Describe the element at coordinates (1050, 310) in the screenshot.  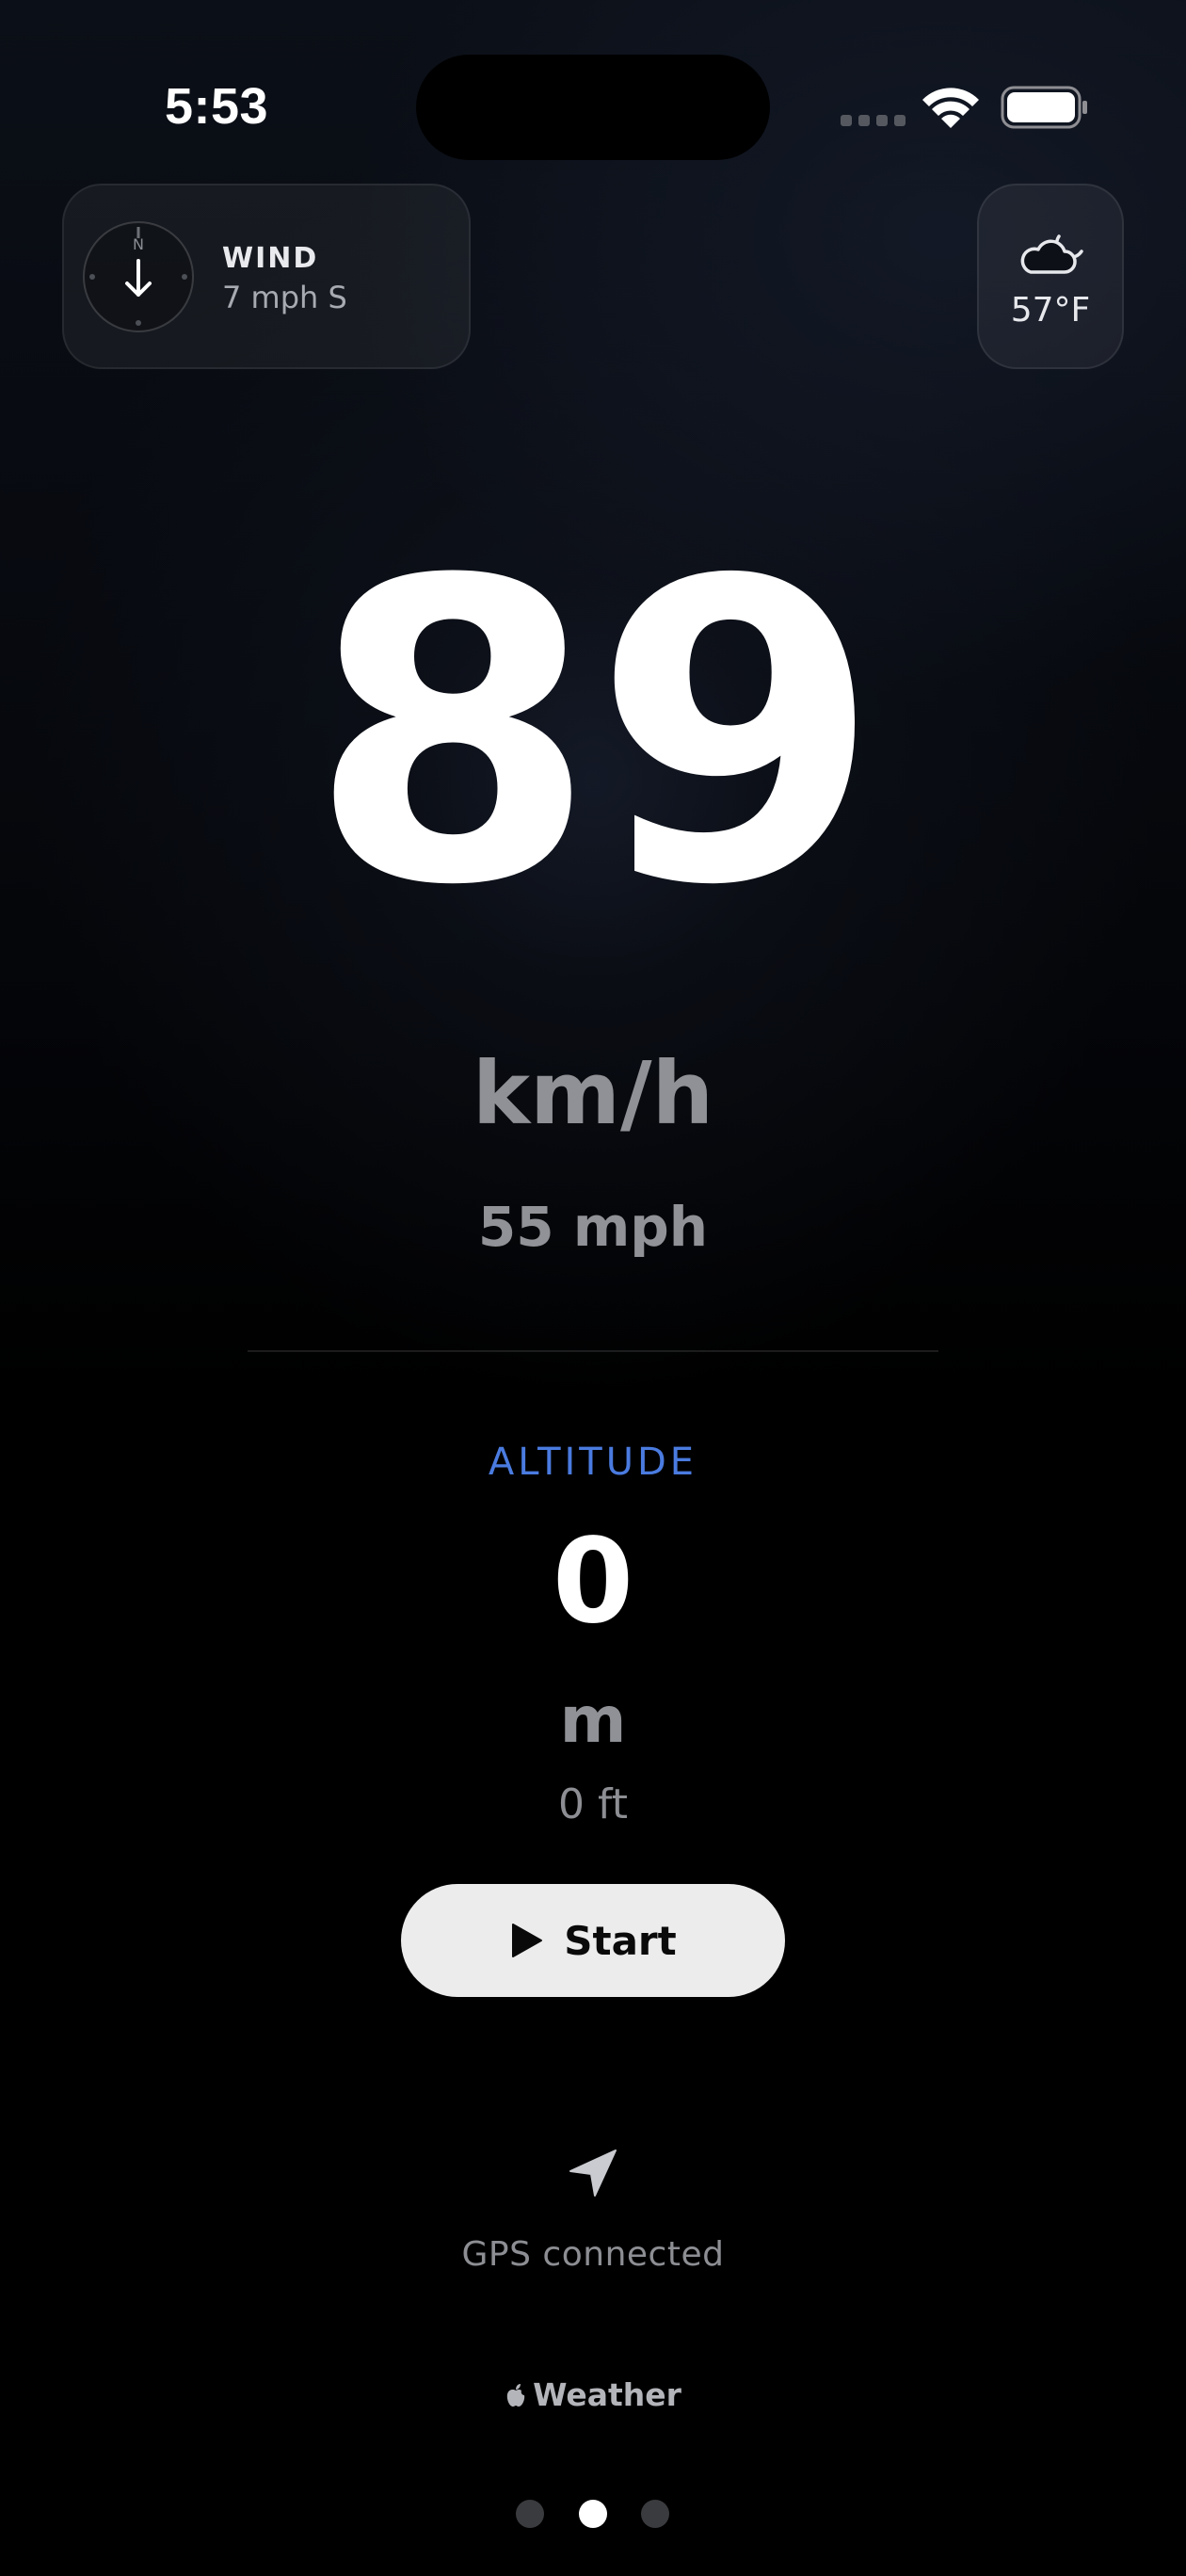
I see `weather-temperature: 57°F` at that location.